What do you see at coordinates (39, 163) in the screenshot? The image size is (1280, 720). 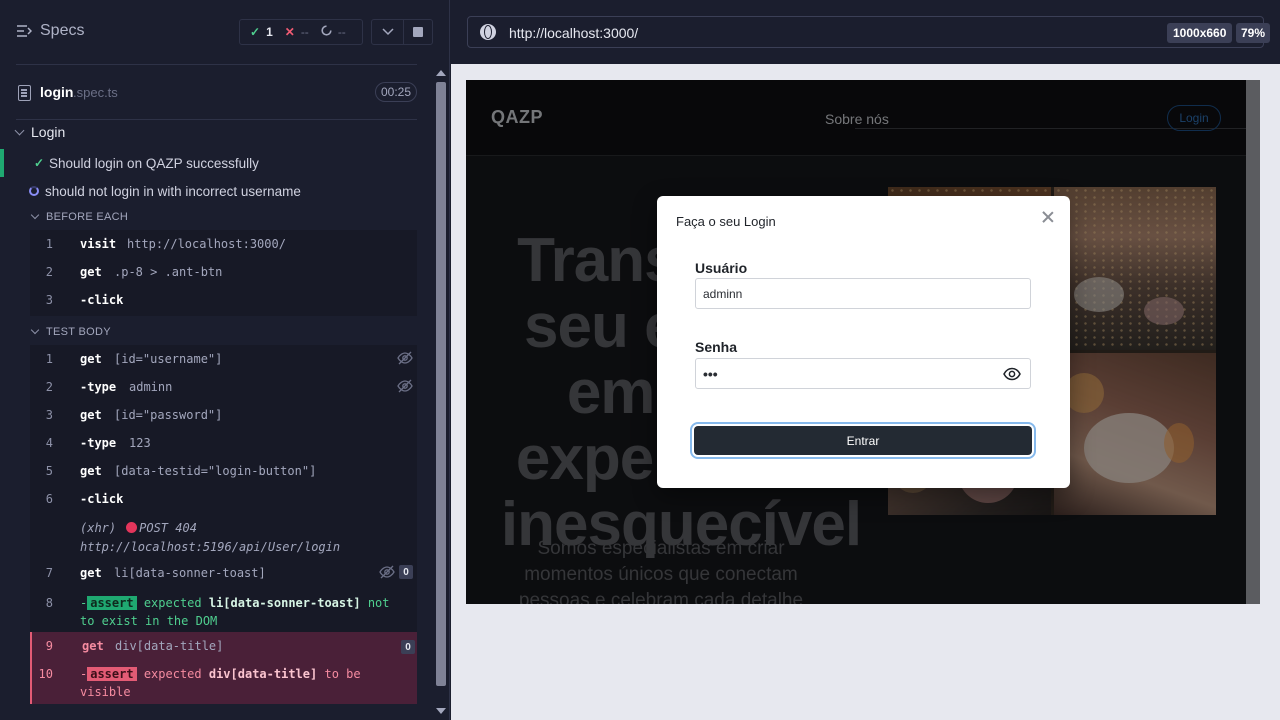 I see `check-icon: ✓` at bounding box center [39, 163].